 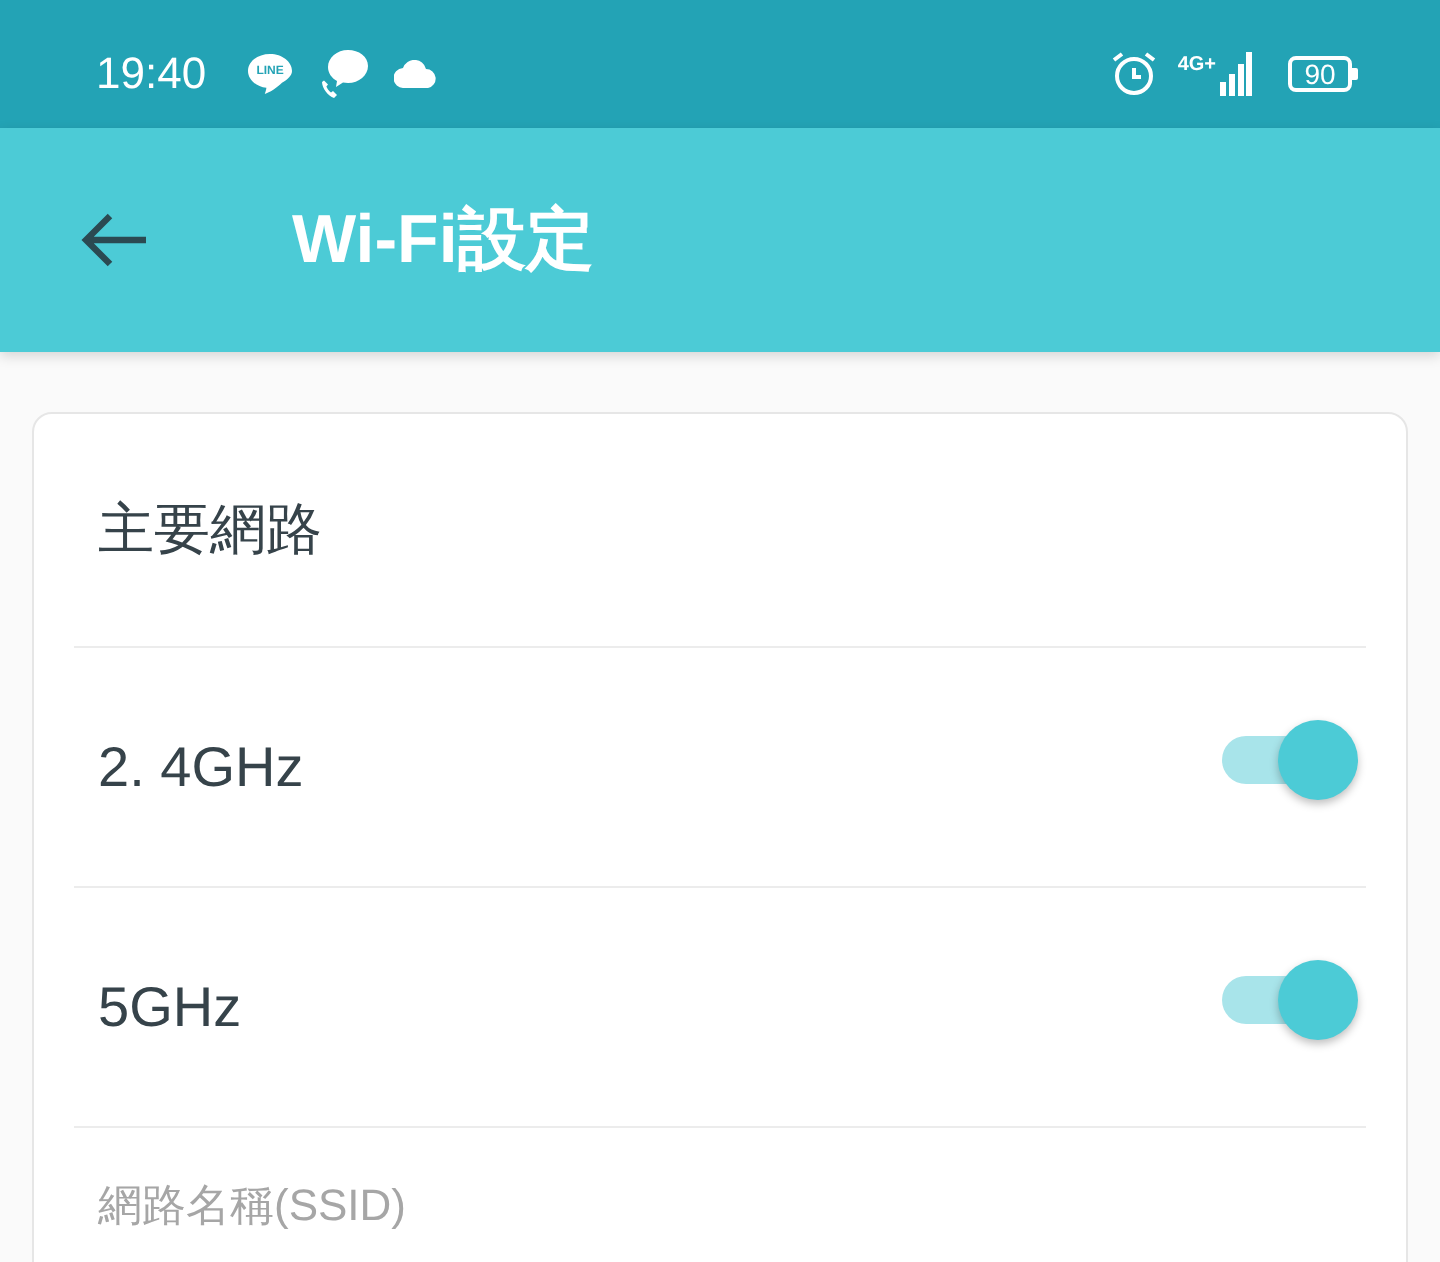 What do you see at coordinates (1236, 74) in the screenshot?
I see `signal-bars-icon` at bounding box center [1236, 74].